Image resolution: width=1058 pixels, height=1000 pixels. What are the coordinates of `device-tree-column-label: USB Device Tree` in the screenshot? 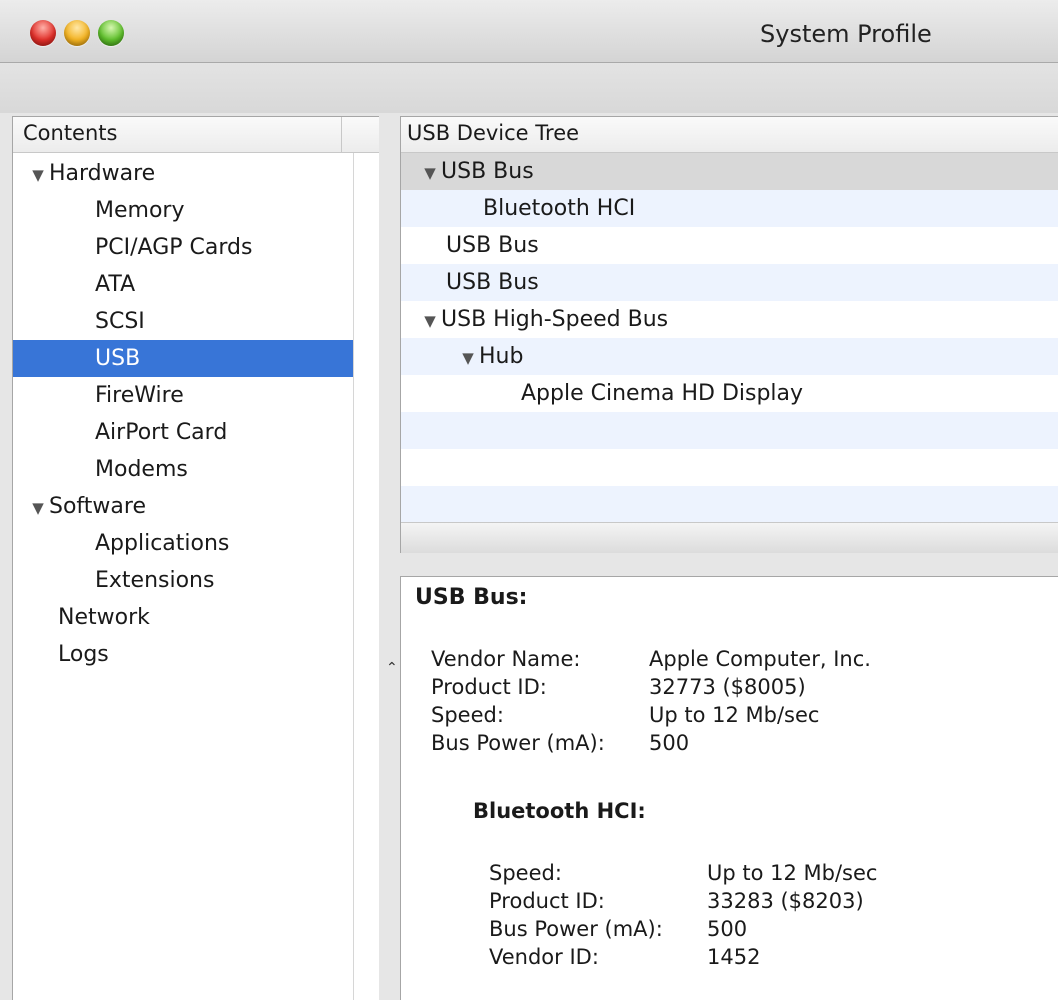 It's located at (493, 133).